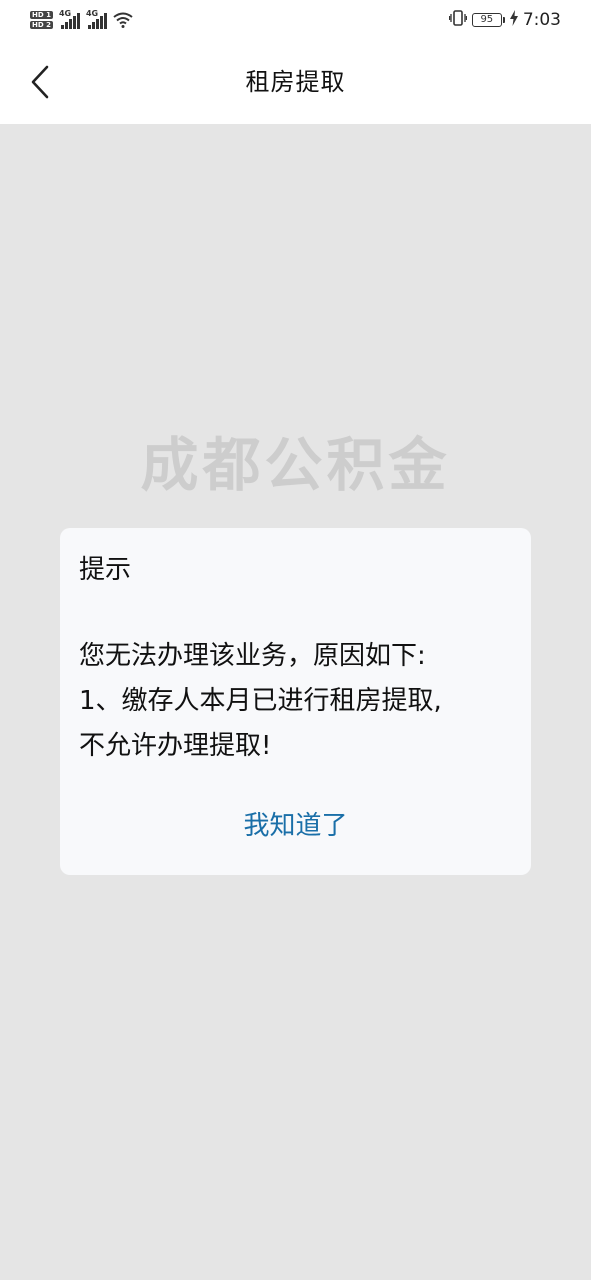 The height and width of the screenshot is (1280, 591). What do you see at coordinates (41, 20) in the screenshot?
I see `sim-indicators: HD 1 HD 2` at bounding box center [41, 20].